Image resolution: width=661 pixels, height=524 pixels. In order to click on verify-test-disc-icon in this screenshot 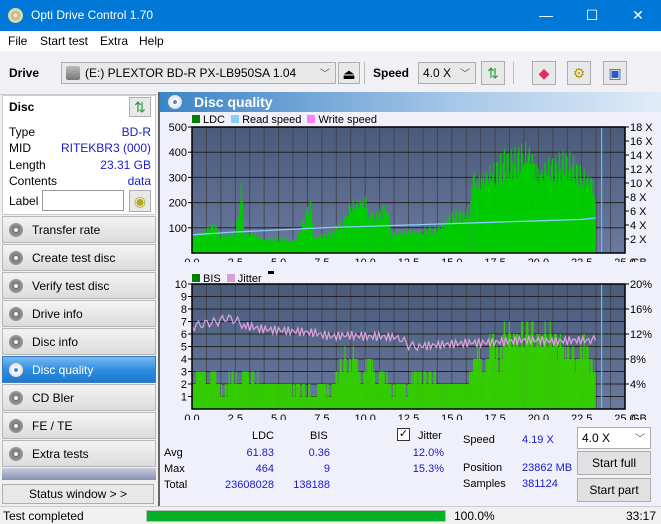, I will do `click(16, 286)`.